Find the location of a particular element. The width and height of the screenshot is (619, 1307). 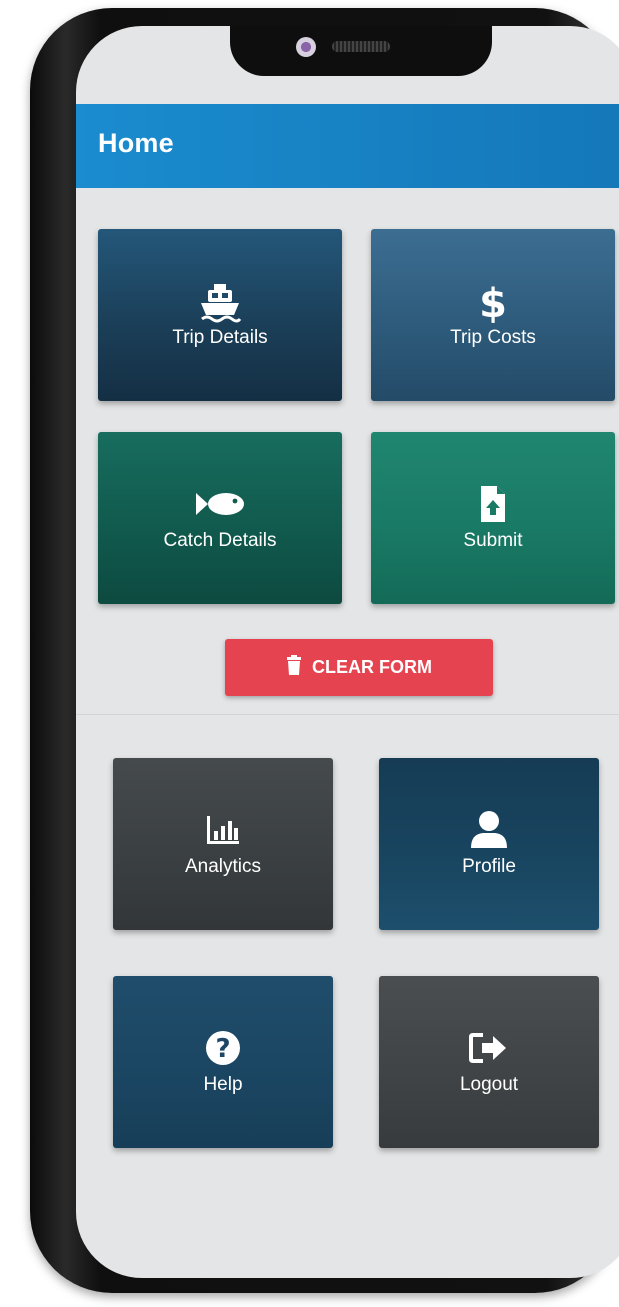

dollar-icon: $ is located at coordinates (493, 301).